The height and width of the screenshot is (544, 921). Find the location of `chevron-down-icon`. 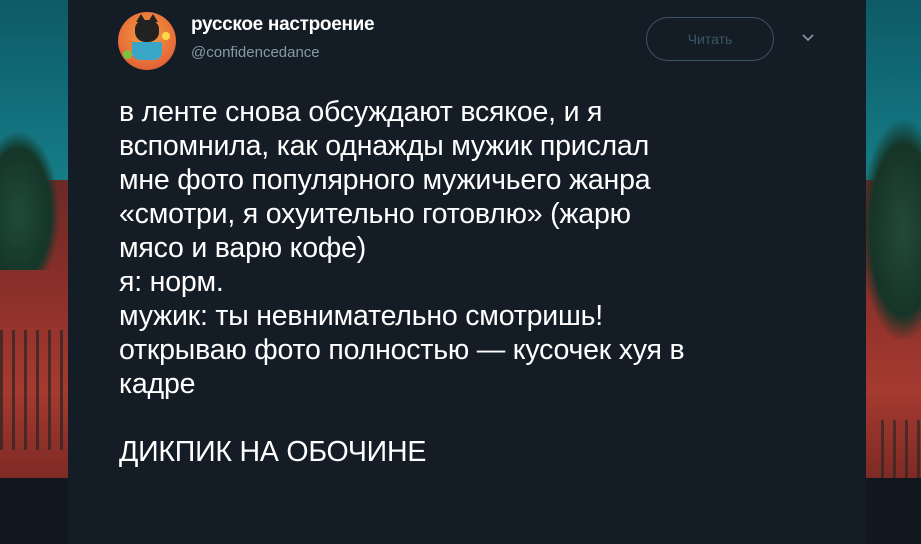

chevron-down-icon is located at coordinates (808, 38).